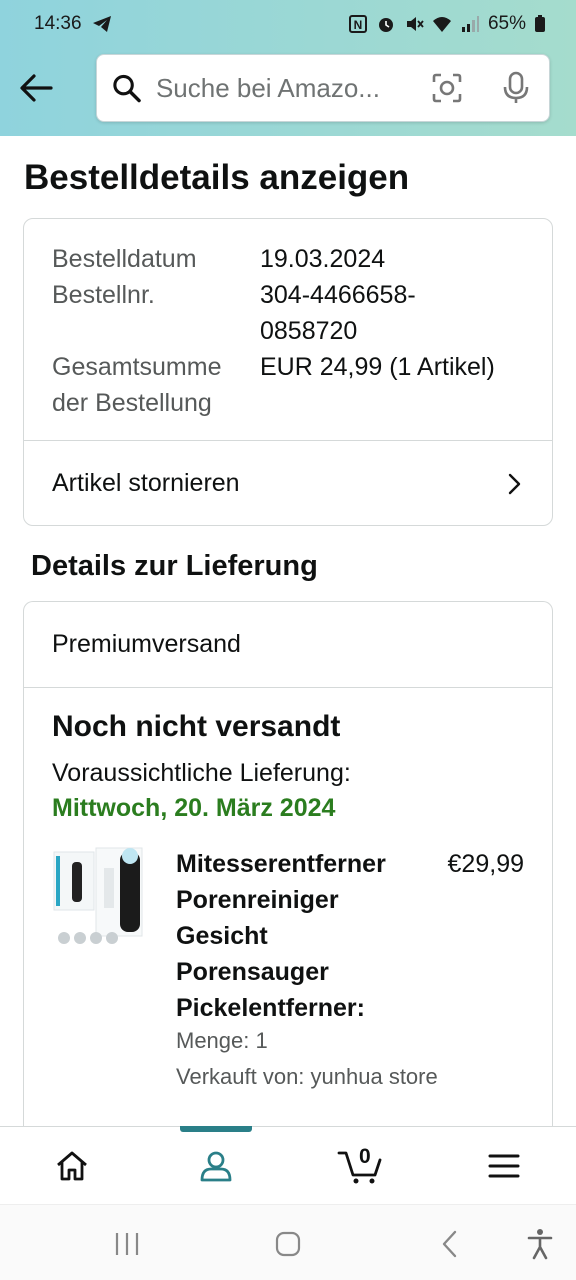  I want to click on camera-search-button, so click(447, 88).